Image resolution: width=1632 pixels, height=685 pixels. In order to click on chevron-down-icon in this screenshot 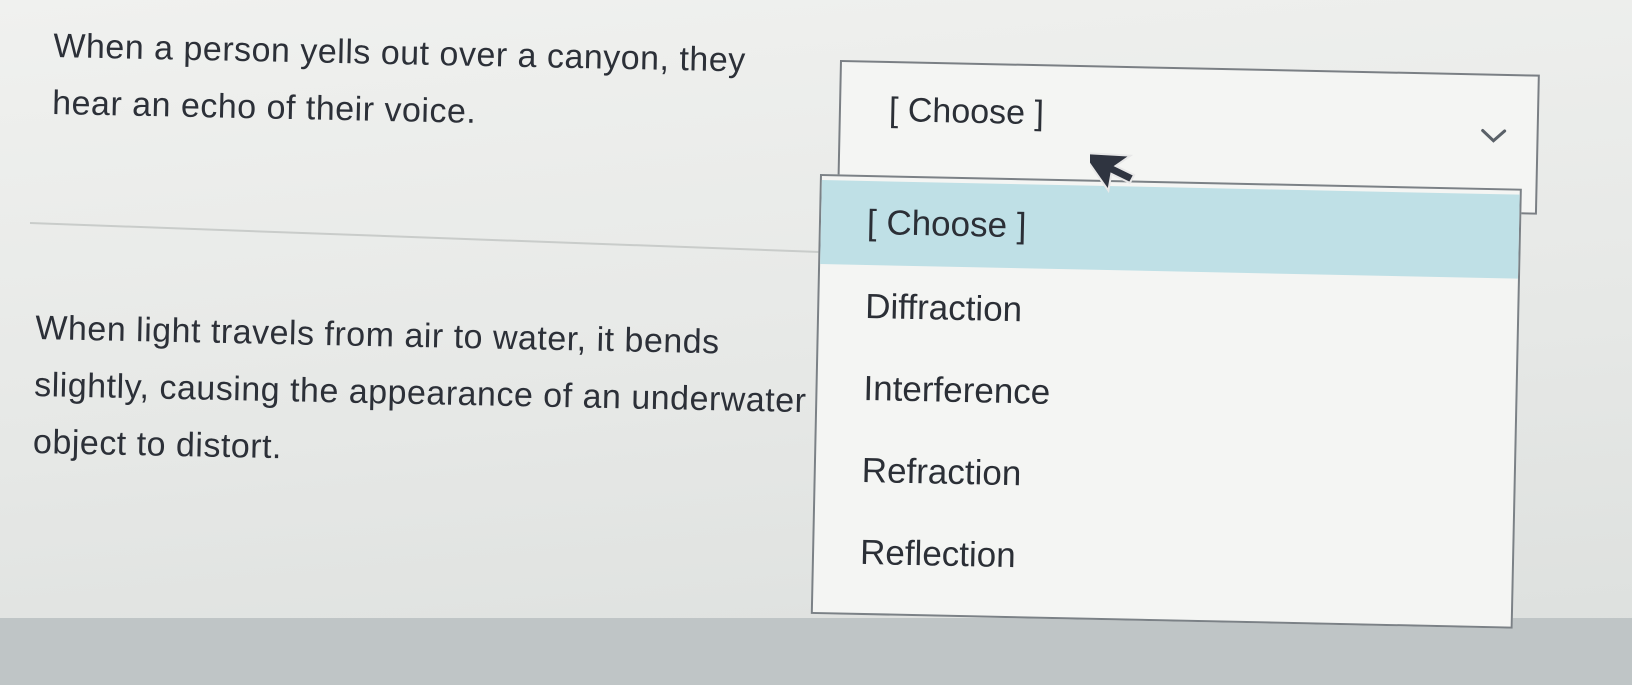, I will do `click(1494, 135)`.